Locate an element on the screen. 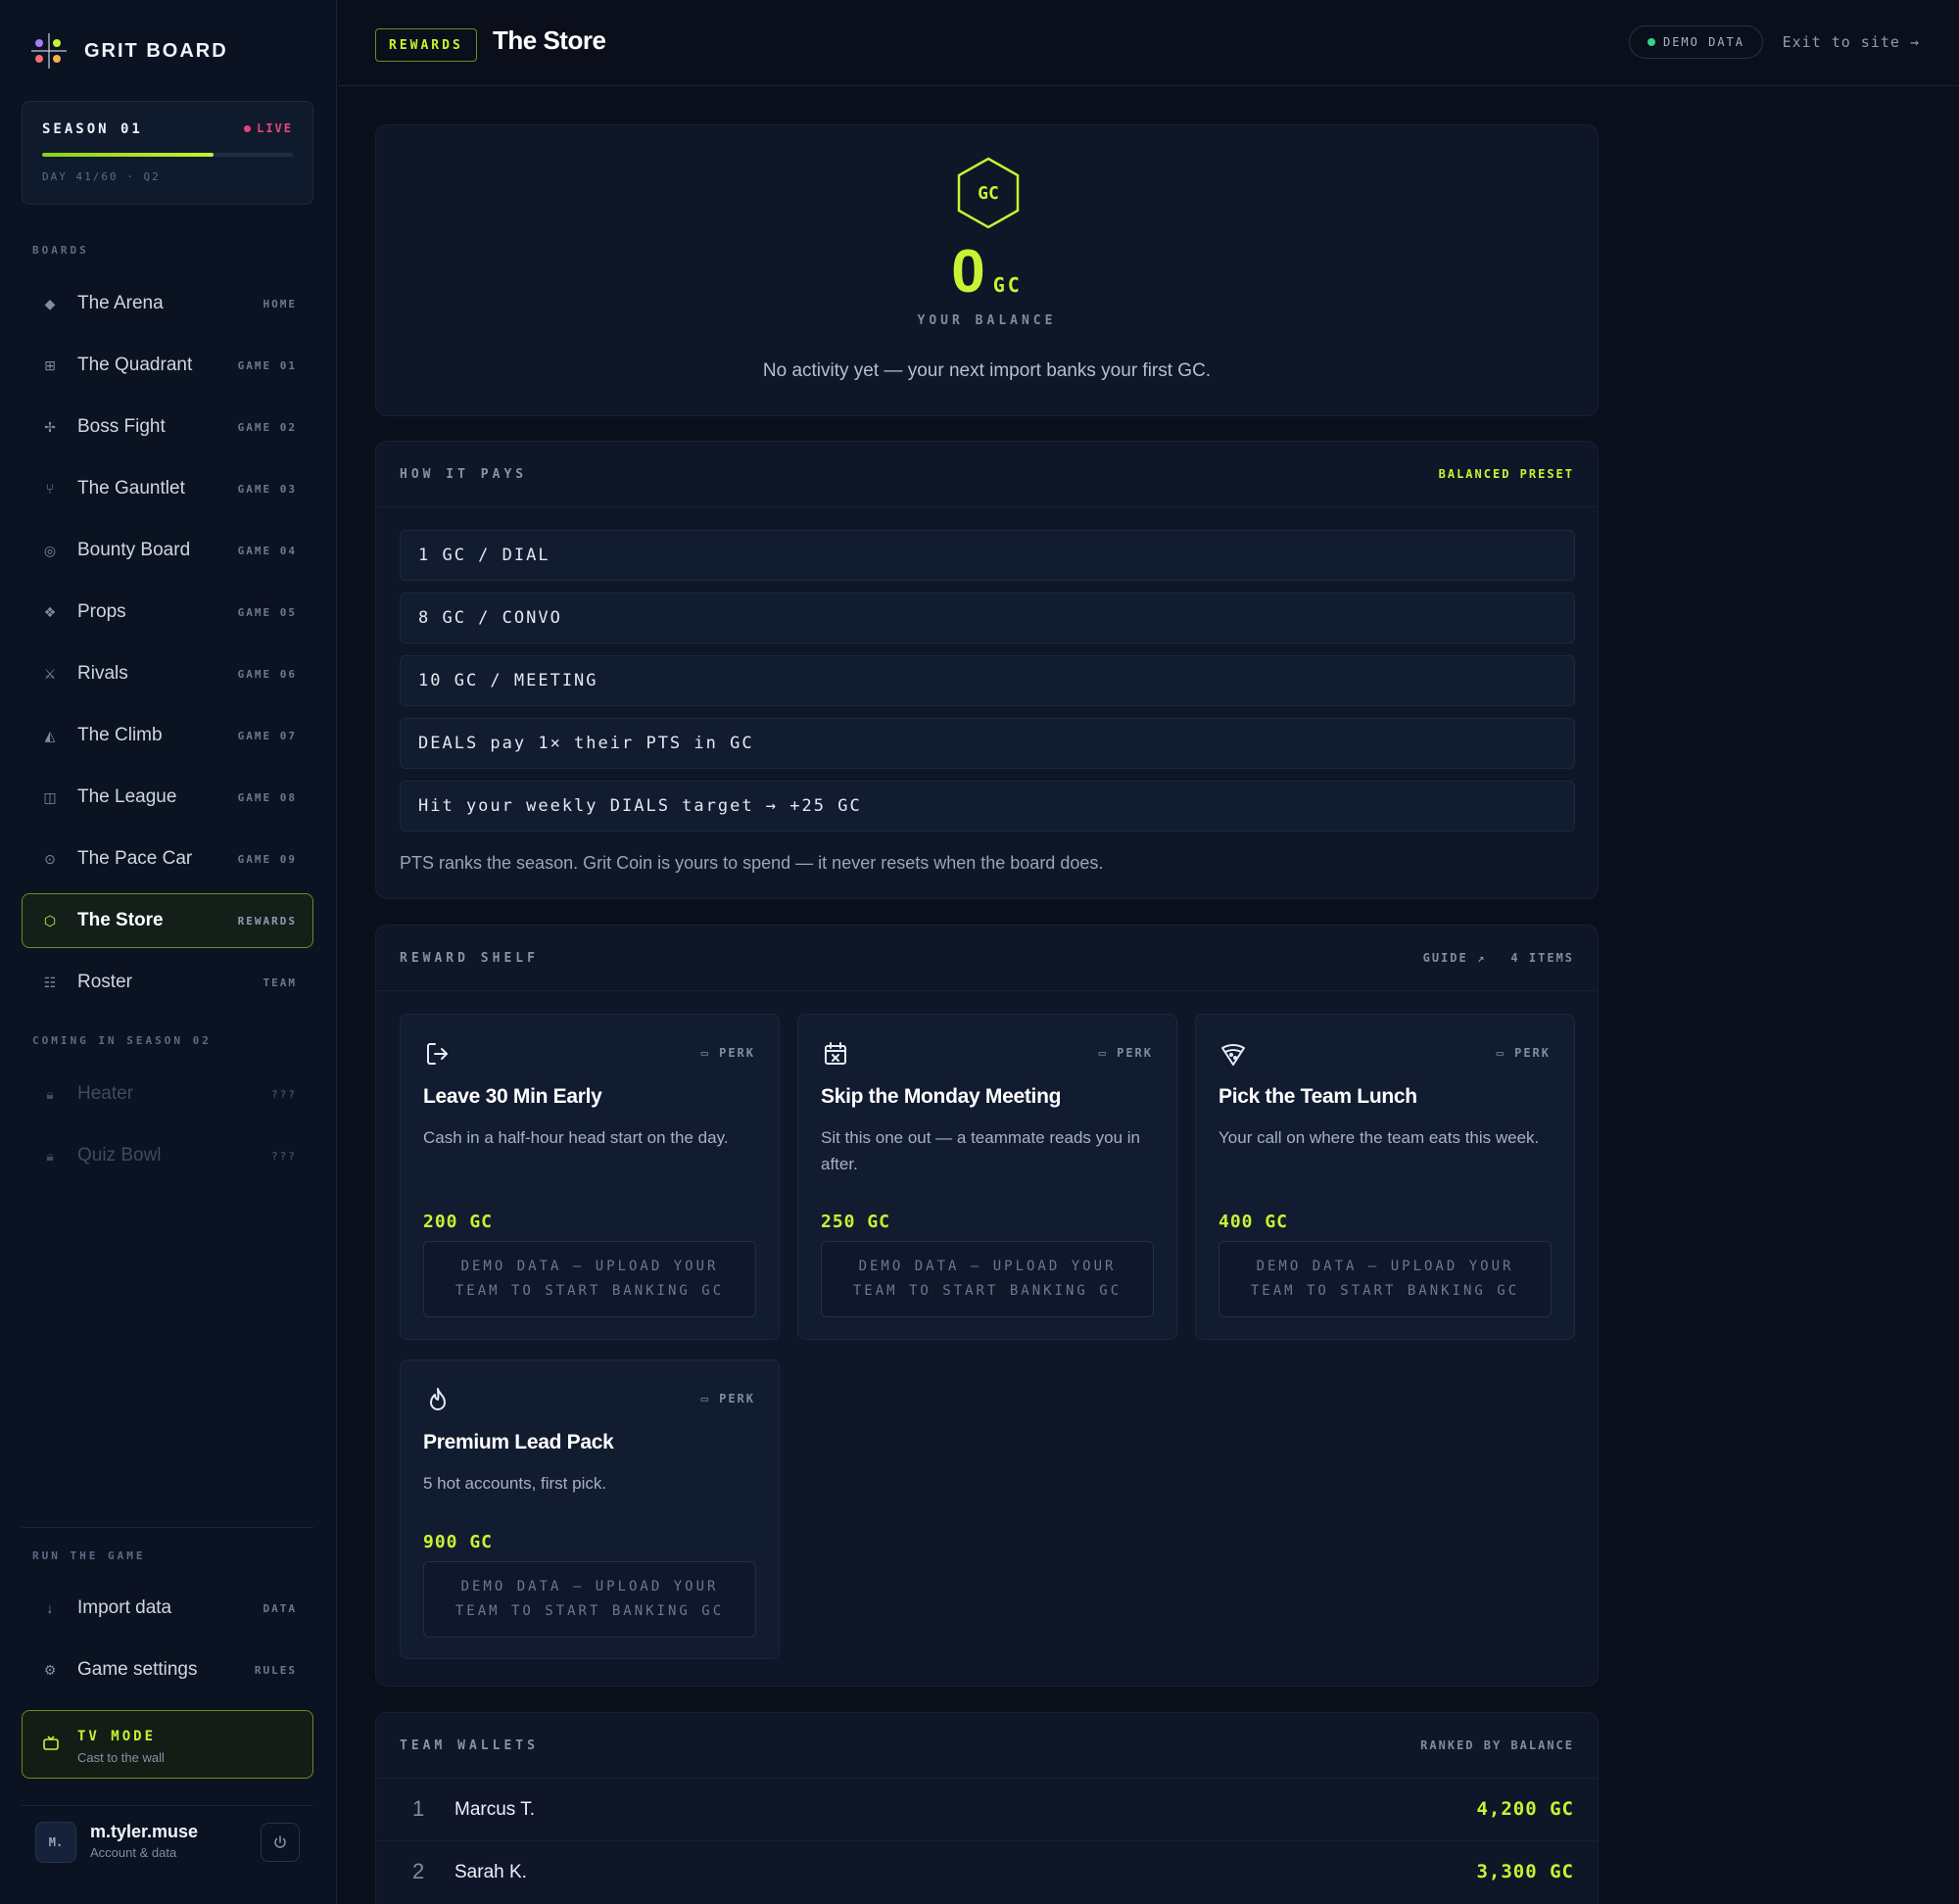  swords-icon: ⚔ is located at coordinates (50, 673).